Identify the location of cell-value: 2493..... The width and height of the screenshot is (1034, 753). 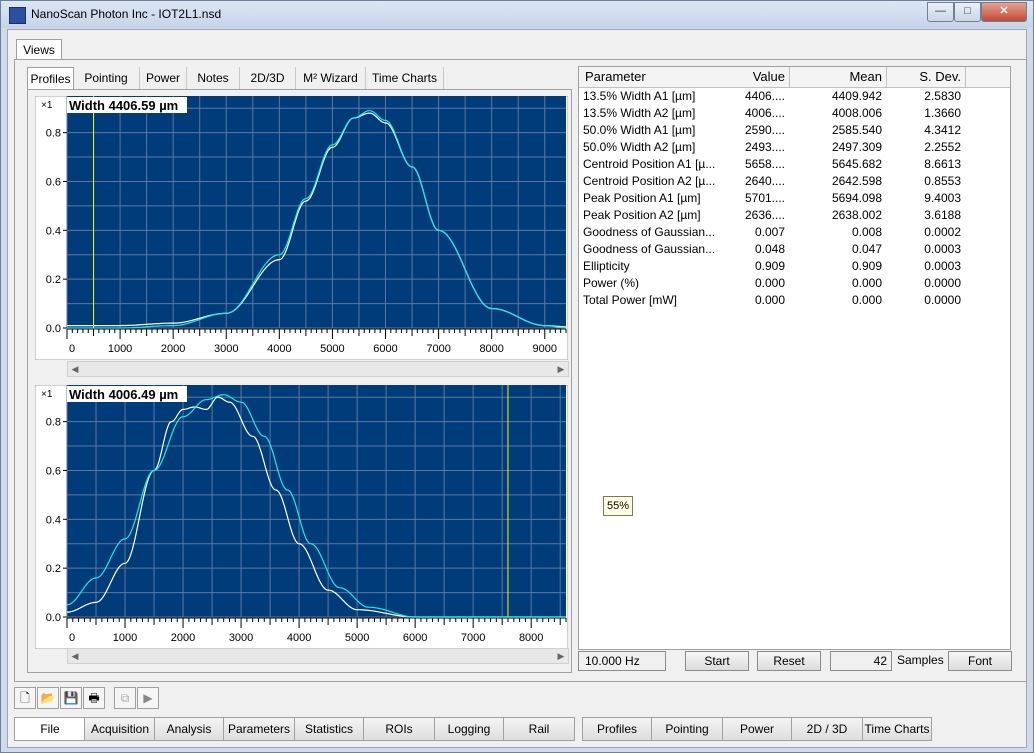
(764, 147).